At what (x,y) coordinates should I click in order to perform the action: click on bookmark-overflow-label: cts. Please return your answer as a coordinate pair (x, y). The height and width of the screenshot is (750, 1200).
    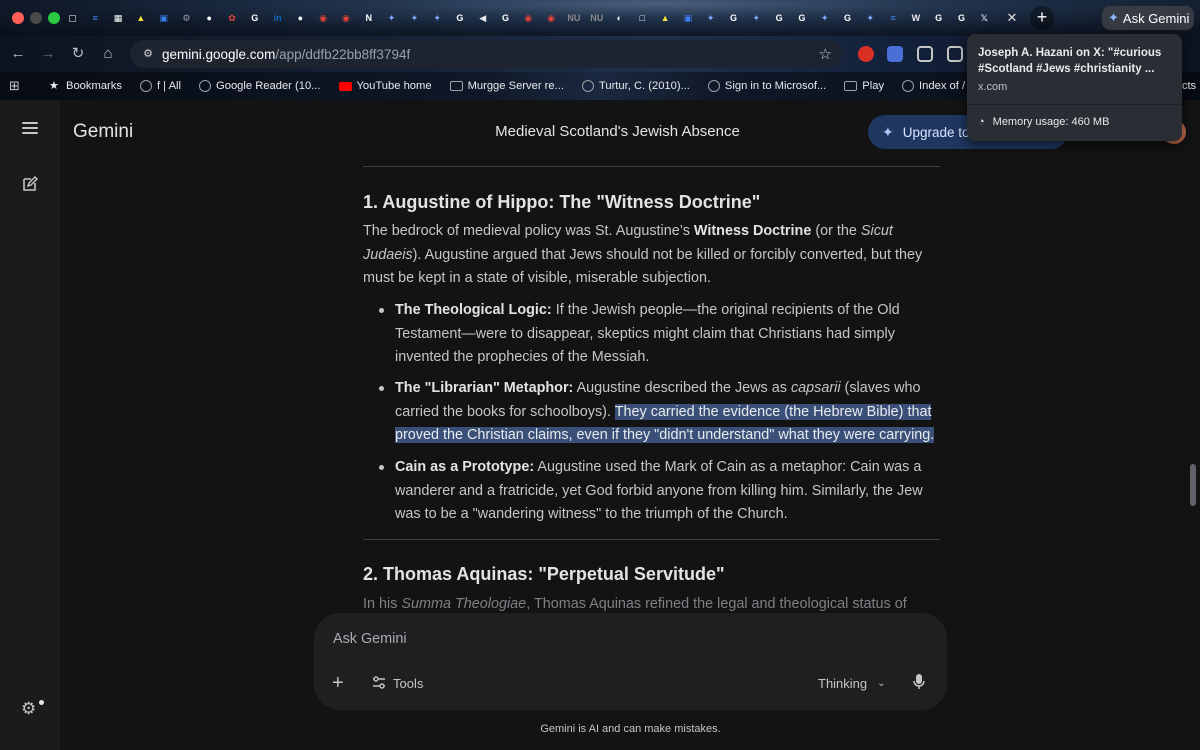
    Looking at the image, I should click on (1189, 86).